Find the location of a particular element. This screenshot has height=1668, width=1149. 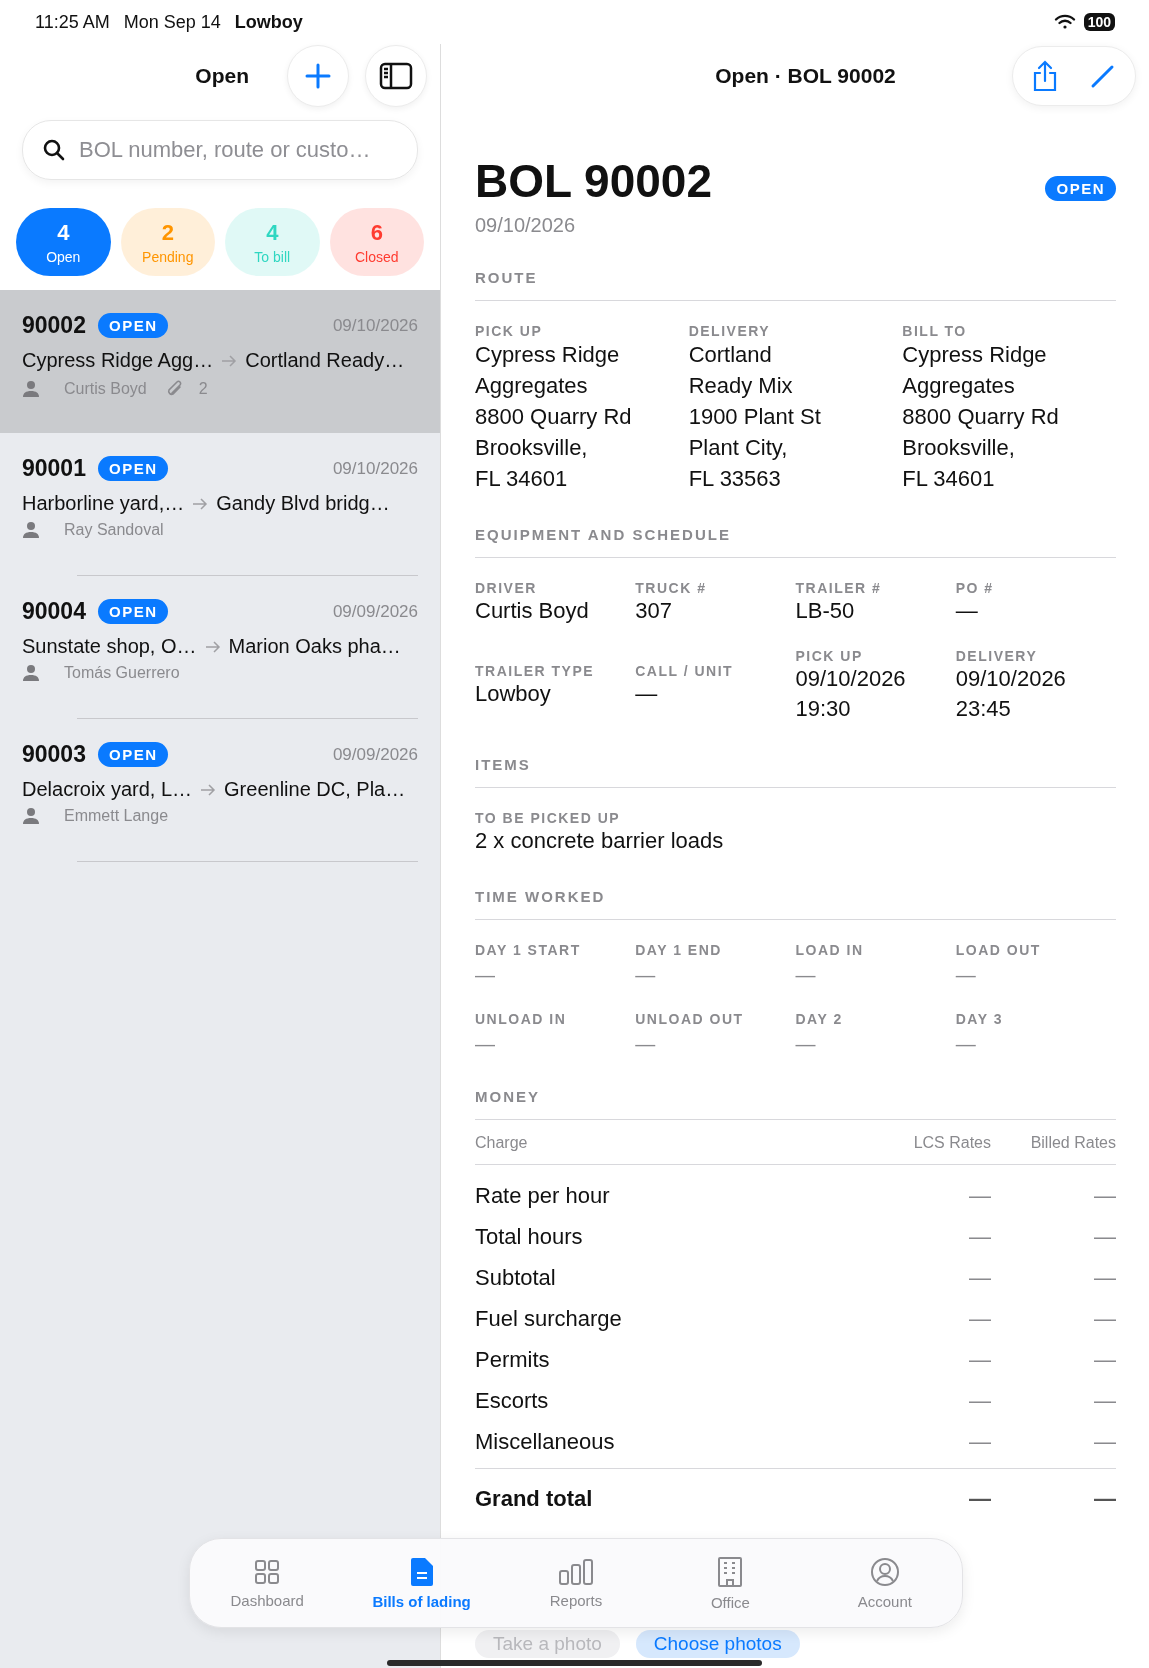

share-button is located at coordinates (1045, 76).